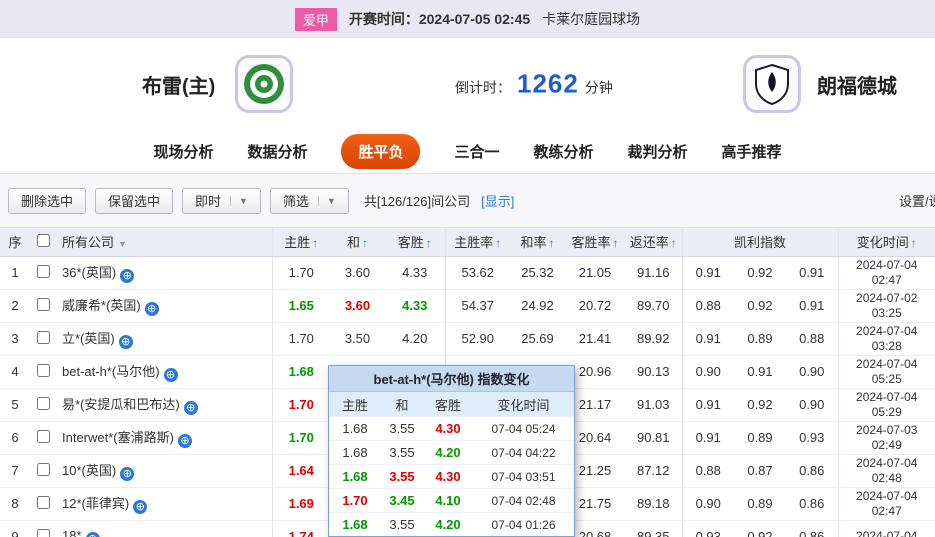  What do you see at coordinates (477, 242) in the screenshot?
I see `header-home-rate: 主胜率 ↑` at bounding box center [477, 242].